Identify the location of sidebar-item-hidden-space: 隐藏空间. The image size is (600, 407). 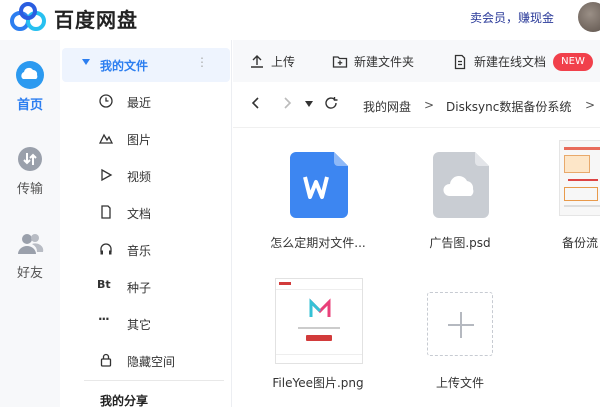
(146, 361).